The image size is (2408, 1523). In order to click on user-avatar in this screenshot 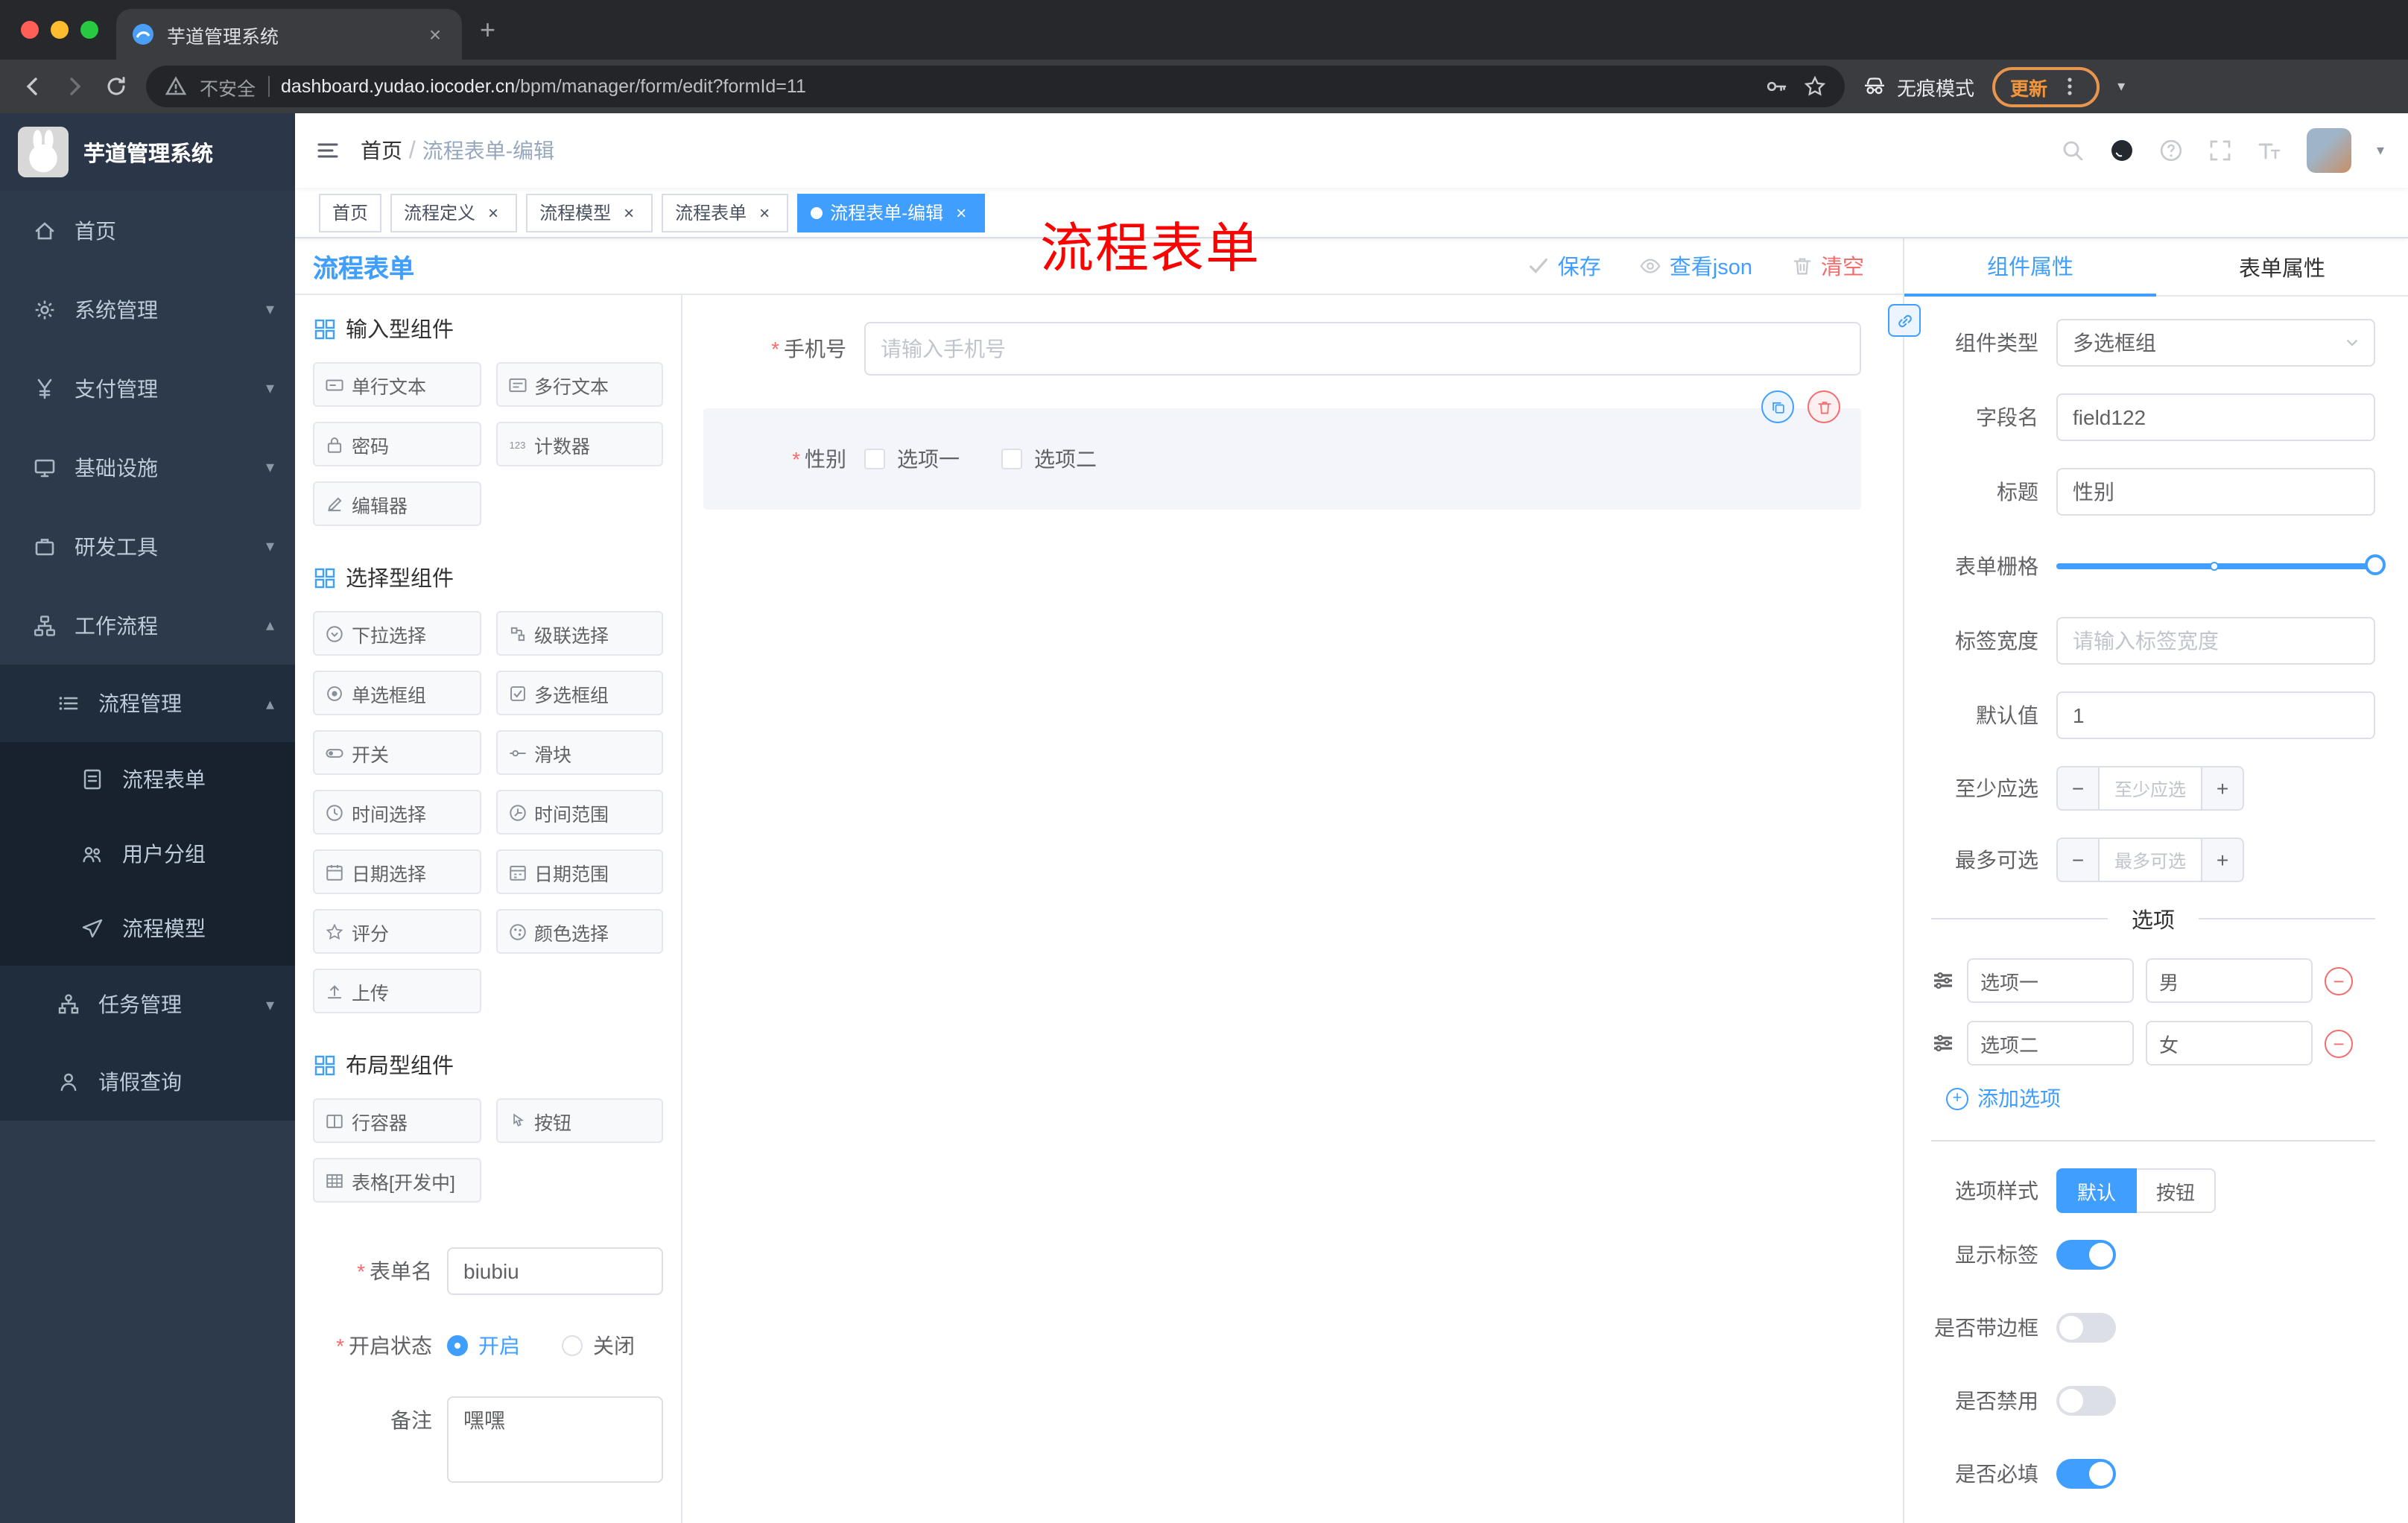, I will do `click(2328, 151)`.